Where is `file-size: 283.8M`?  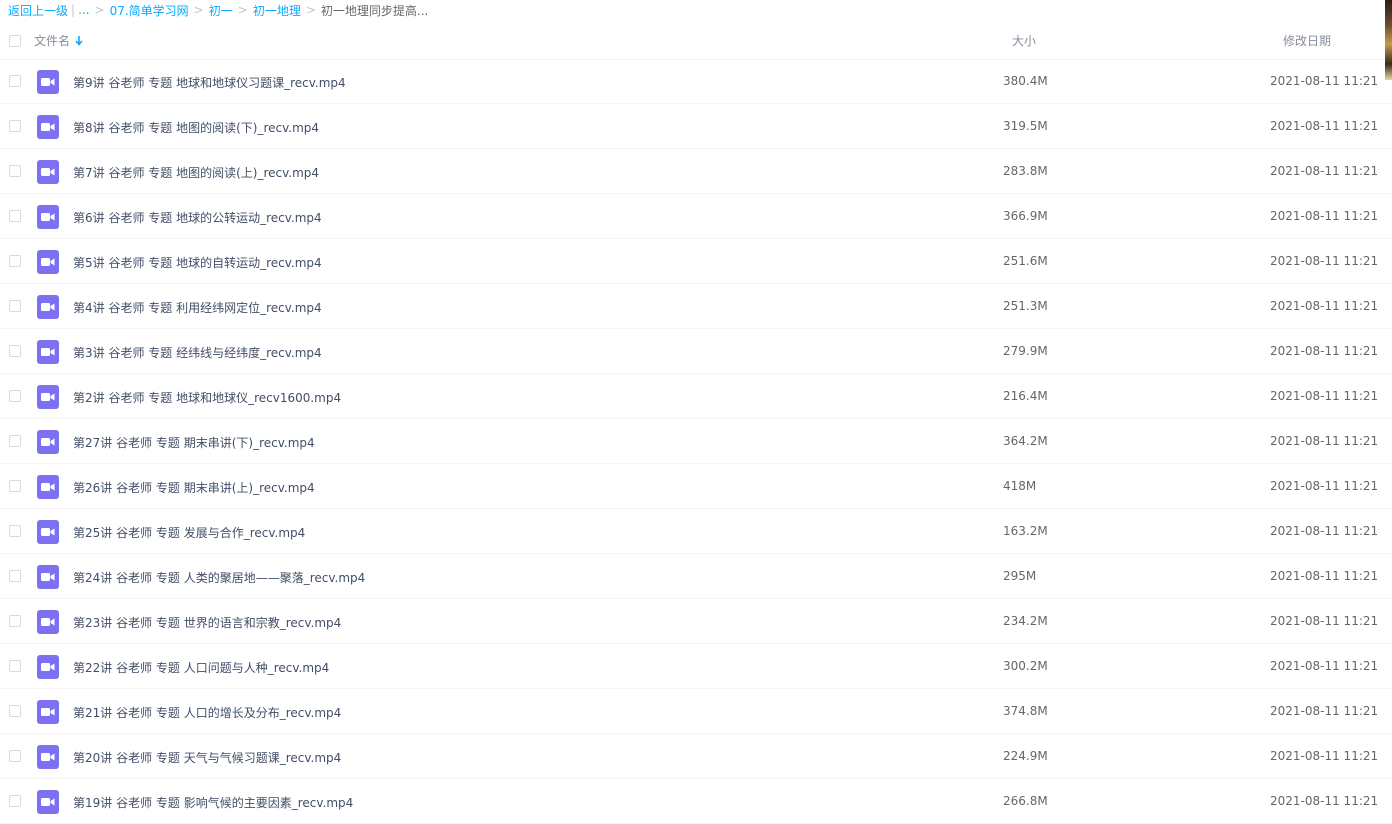 file-size: 283.8M is located at coordinates (1025, 171).